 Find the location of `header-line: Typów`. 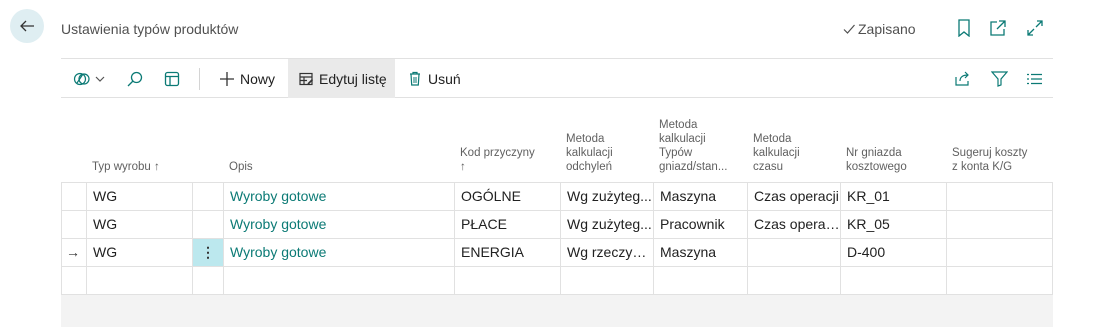

header-line: Typów is located at coordinates (676, 153).